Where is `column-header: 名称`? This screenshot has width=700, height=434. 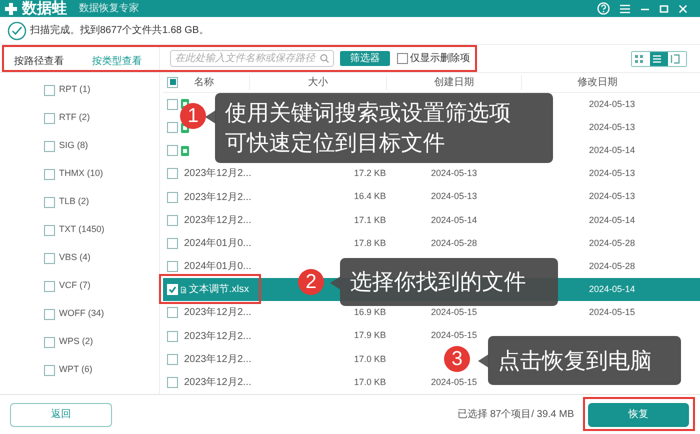
column-header: 名称 is located at coordinates (204, 83).